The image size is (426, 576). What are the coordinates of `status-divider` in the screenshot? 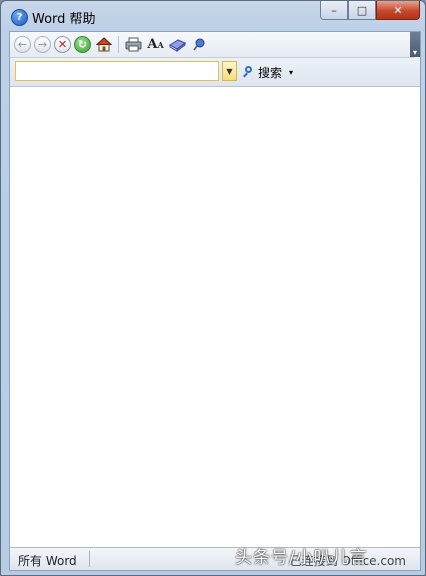 It's located at (89, 559).